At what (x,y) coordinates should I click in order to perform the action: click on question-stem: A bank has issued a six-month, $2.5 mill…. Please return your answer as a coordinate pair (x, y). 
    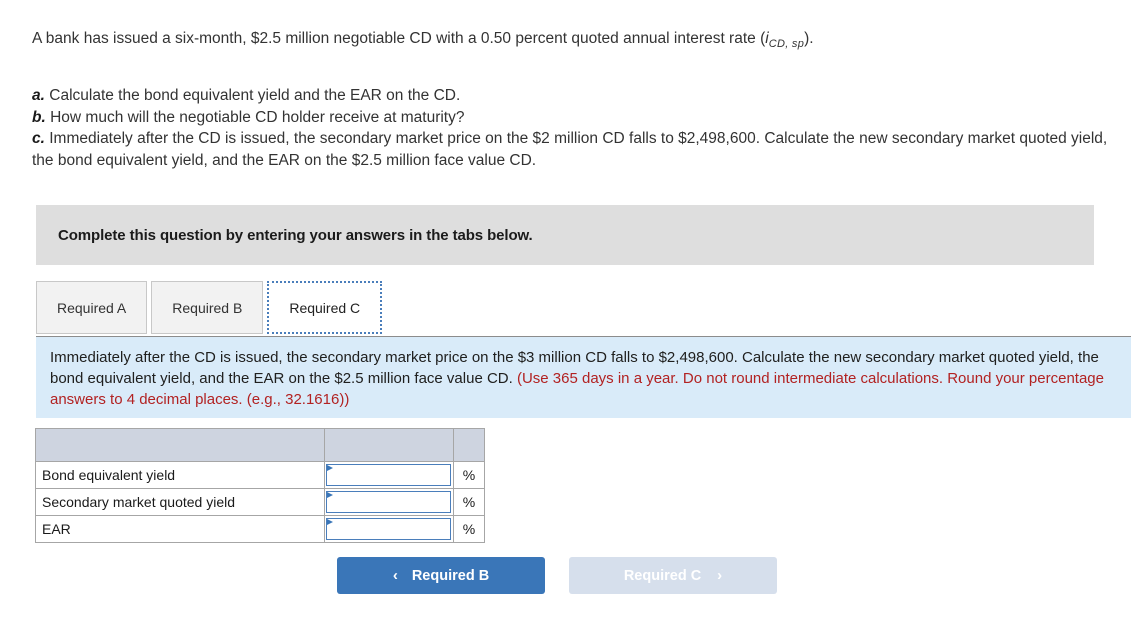
    Looking at the image, I should click on (581, 41).